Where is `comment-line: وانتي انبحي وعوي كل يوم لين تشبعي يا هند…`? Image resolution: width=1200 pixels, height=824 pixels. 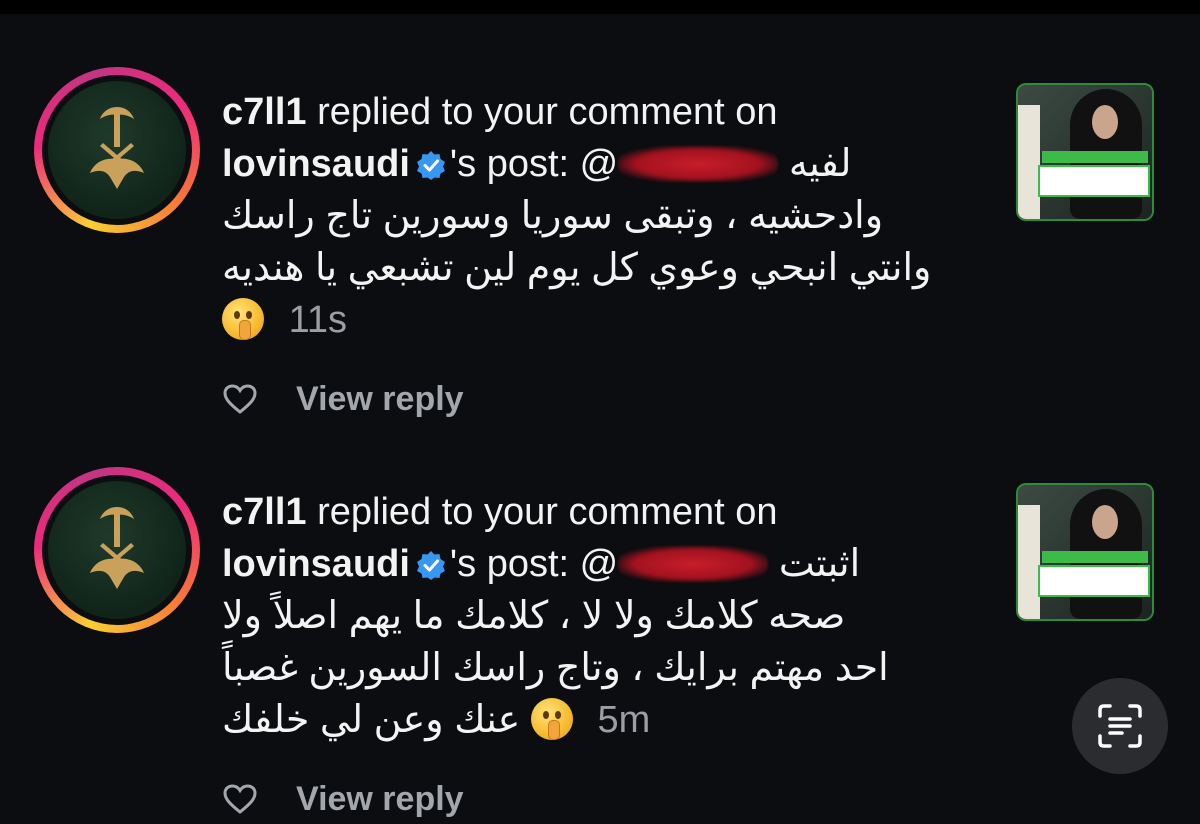
comment-line: وانتي انبحي وعوي كل يوم لين تشبعي يا هند… is located at coordinates (577, 268).